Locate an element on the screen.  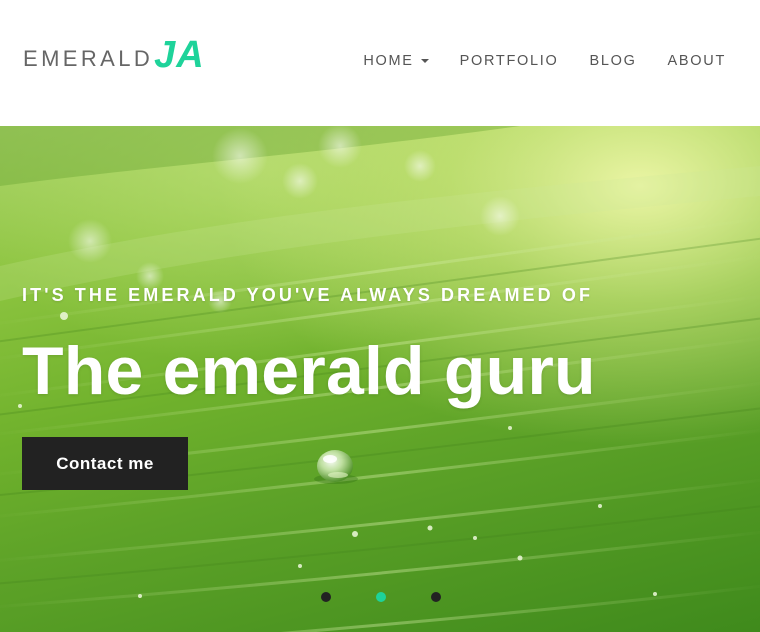
nav-item-blog: BLOG is located at coordinates (612, 61).